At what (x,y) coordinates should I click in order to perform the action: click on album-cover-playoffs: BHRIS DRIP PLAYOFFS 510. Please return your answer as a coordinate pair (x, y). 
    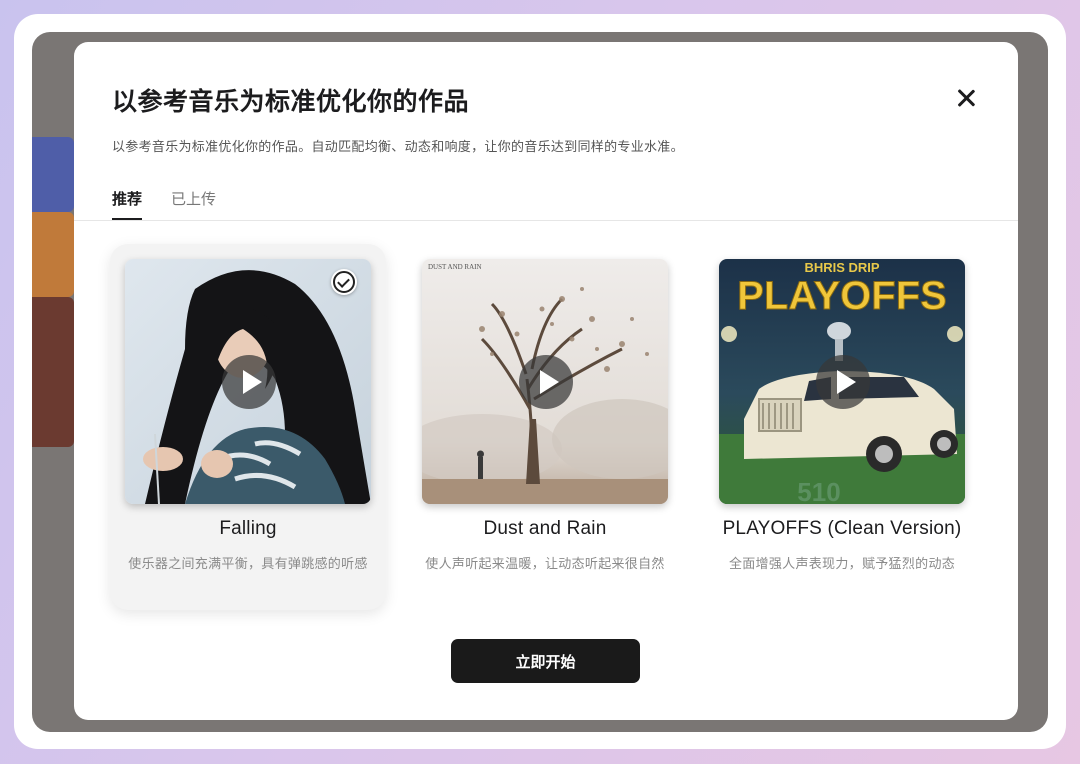
    Looking at the image, I should click on (842, 381).